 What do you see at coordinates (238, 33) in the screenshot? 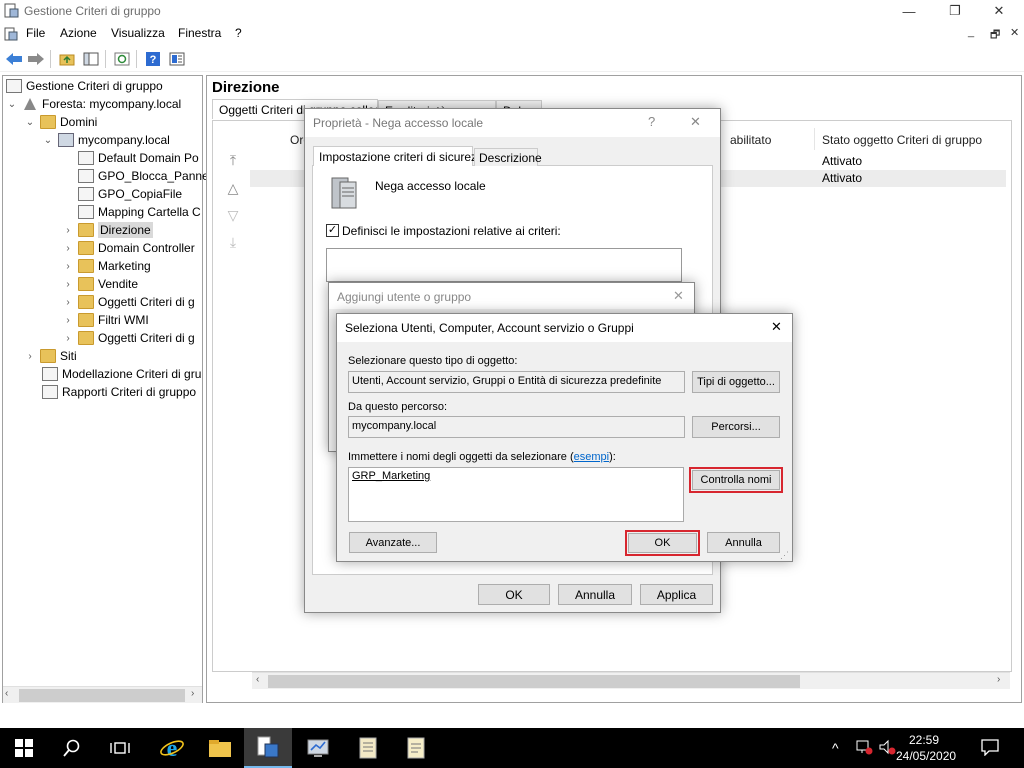
I see `menu-help: ?` at bounding box center [238, 33].